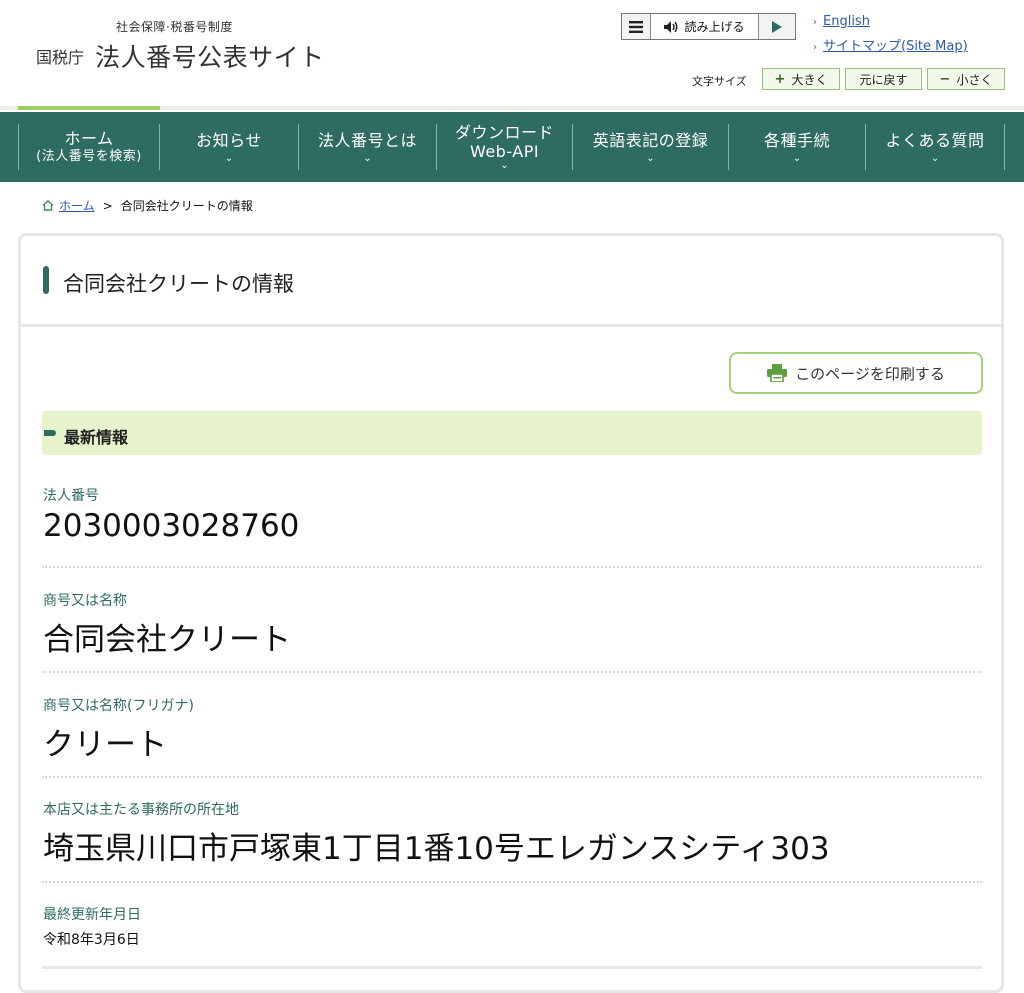 The image size is (1024, 993). Describe the element at coordinates (118, 706) in the screenshot. I see `company-furigana-label: 商号又は名称(フリガナ)` at that location.